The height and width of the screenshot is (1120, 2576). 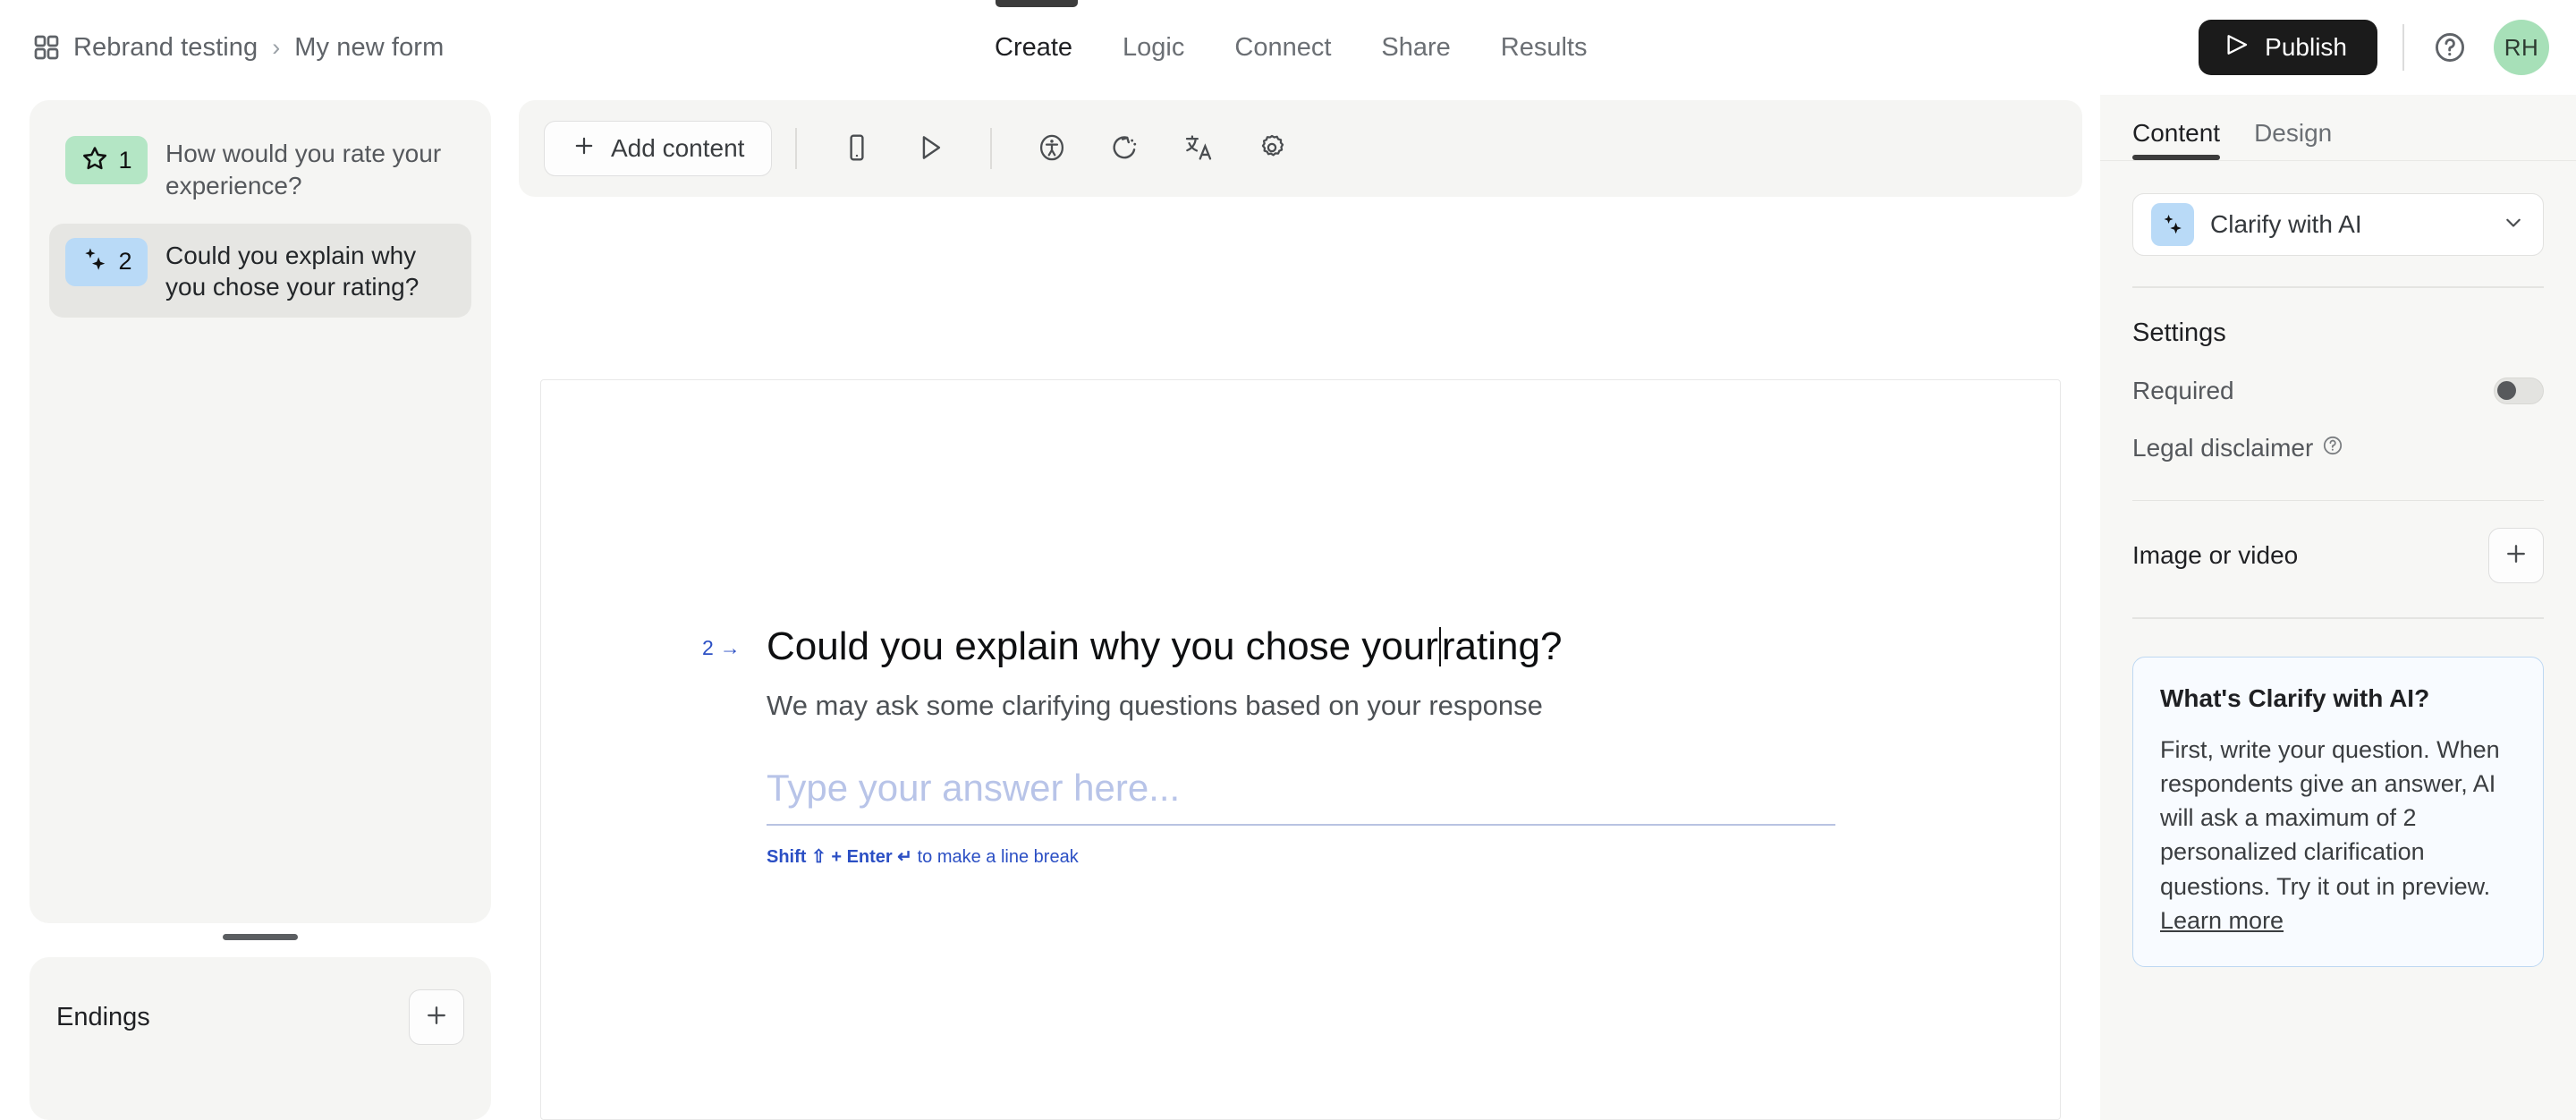 What do you see at coordinates (818, 857) in the screenshot?
I see `shift-glyph-icon: ⇧` at bounding box center [818, 857].